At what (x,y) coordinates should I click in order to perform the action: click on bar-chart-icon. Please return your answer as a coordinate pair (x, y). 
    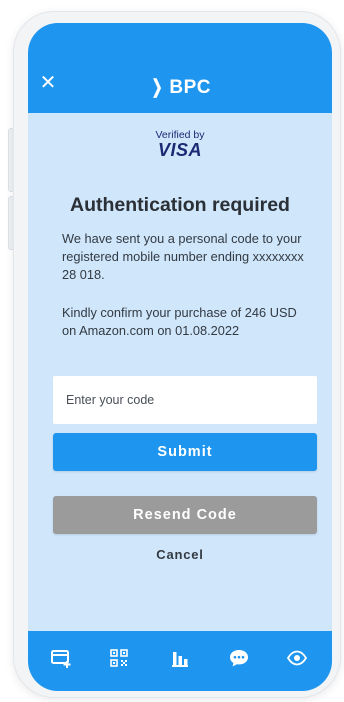
    Looking at the image, I should click on (180, 658).